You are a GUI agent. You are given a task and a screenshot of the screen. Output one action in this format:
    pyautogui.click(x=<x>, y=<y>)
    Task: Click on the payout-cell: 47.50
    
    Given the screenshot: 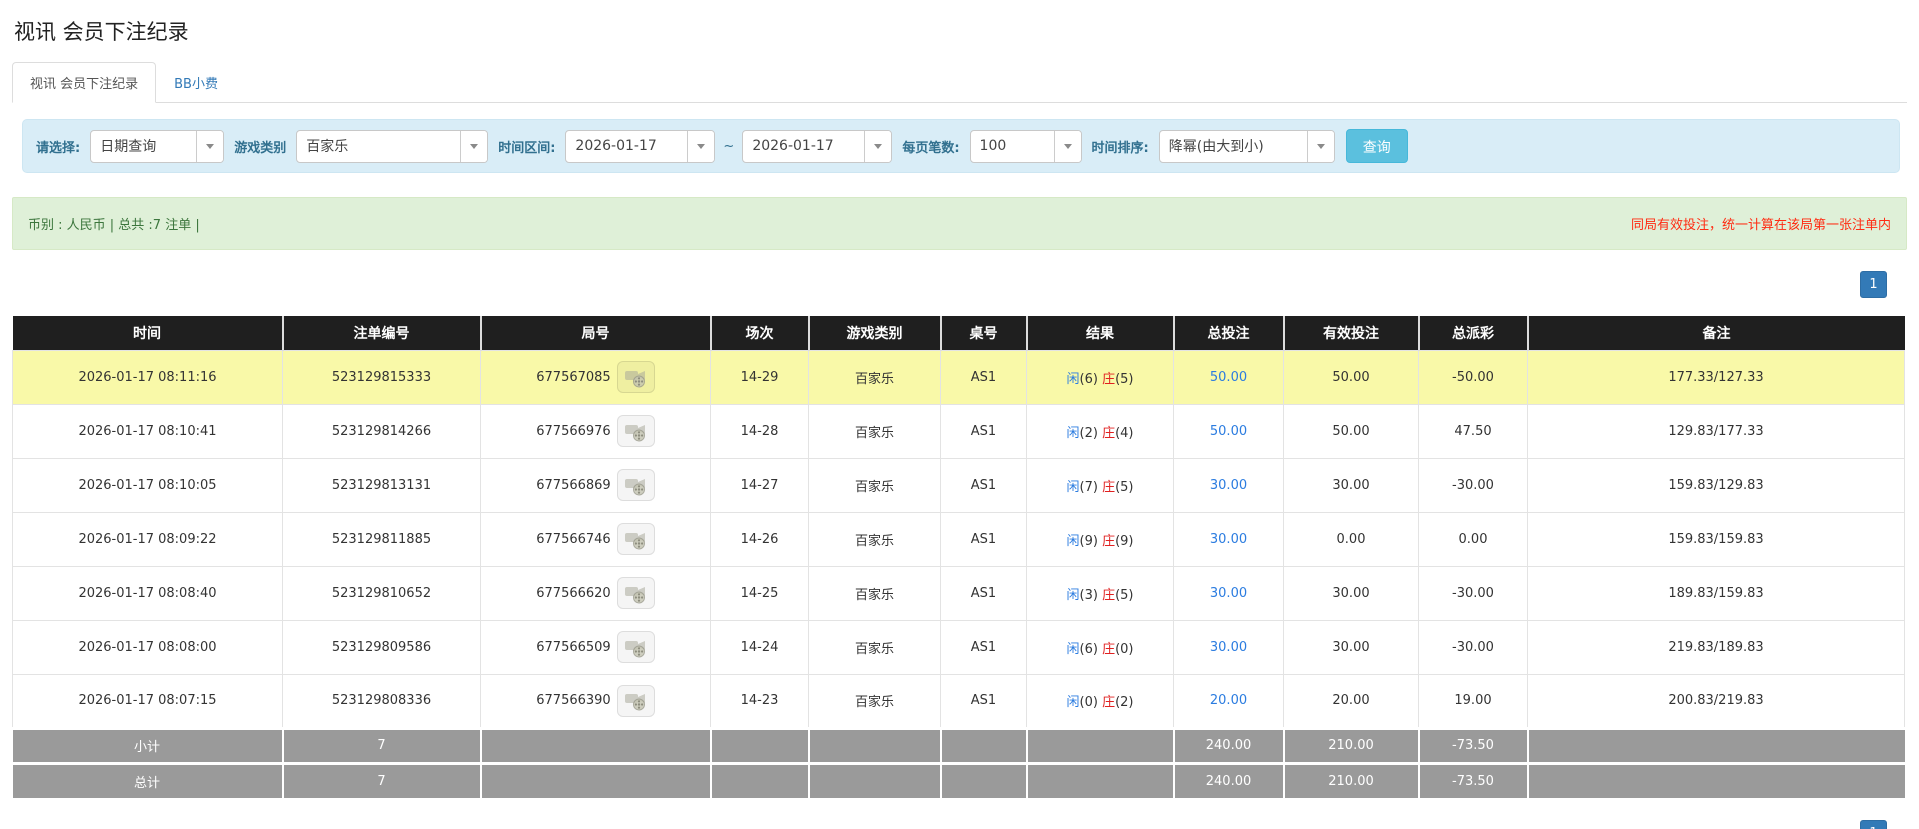 What is the action you would take?
    pyautogui.click(x=1473, y=431)
    